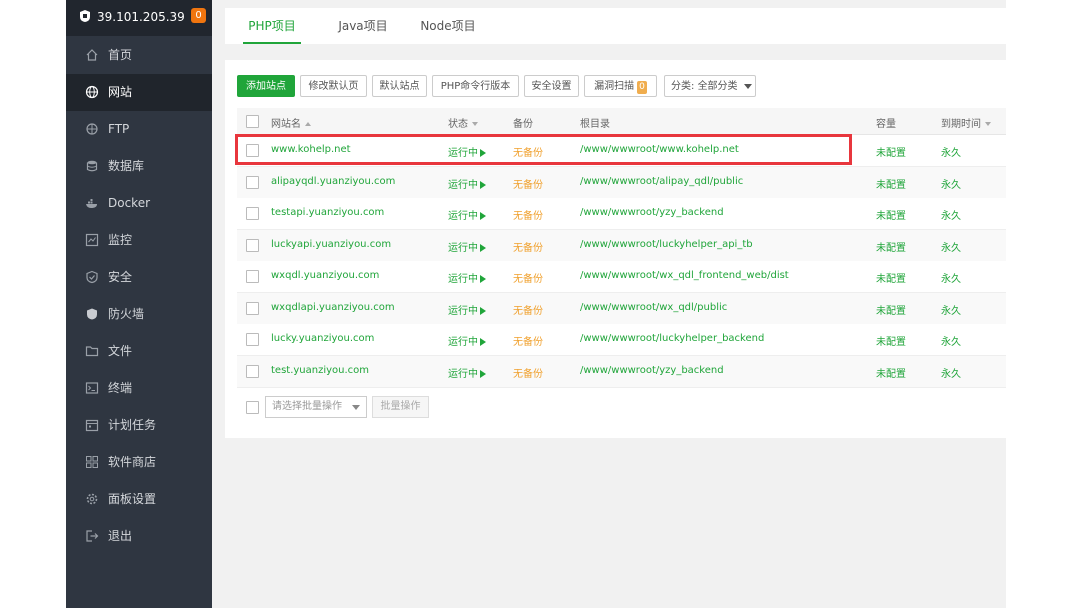  Describe the element at coordinates (327, 212) in the screenshot. I see `site-name-link: testapi.yuanziyou.com` at that location.